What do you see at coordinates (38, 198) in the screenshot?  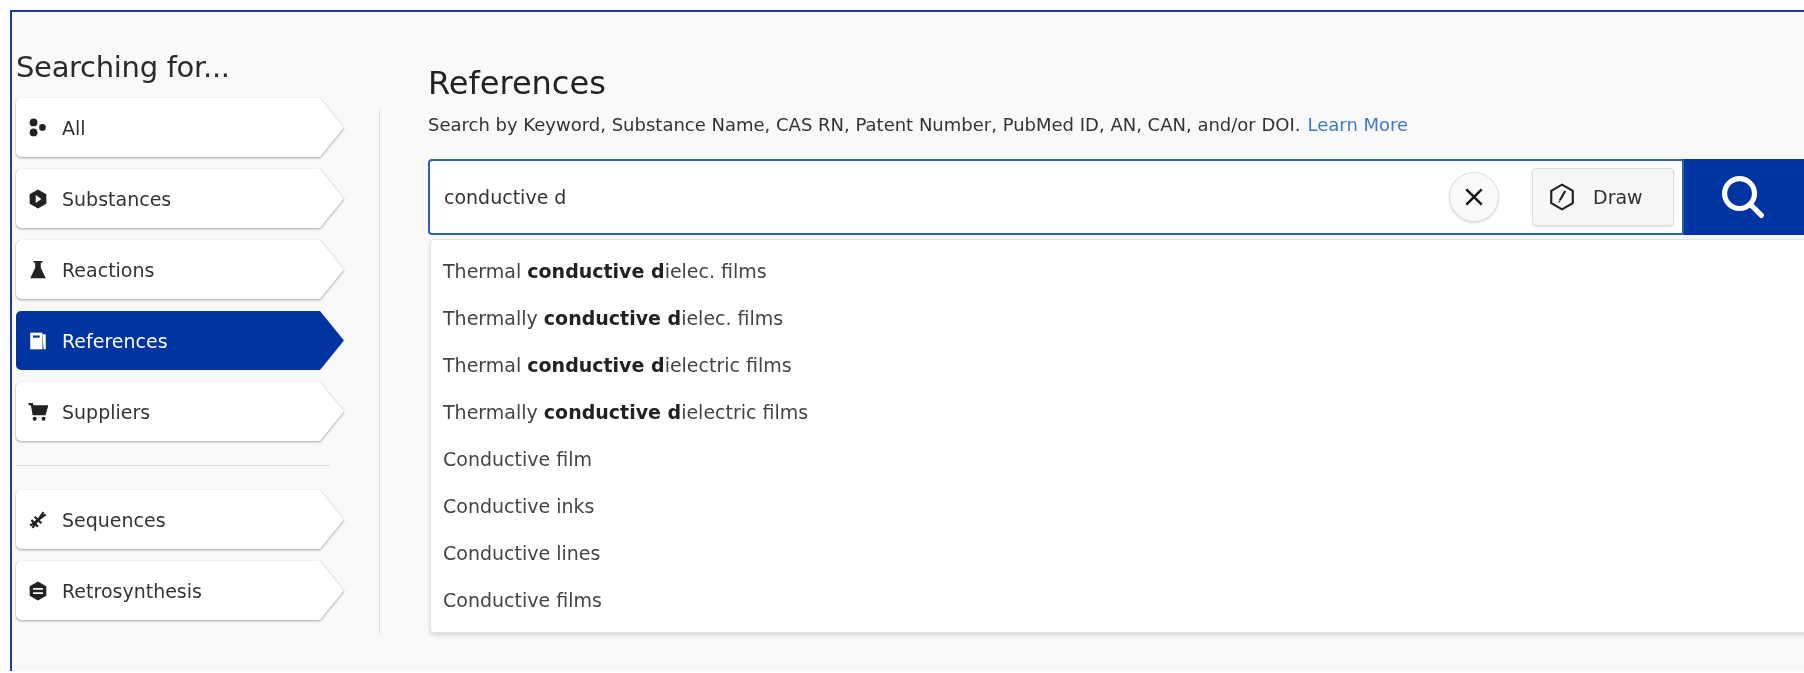 I see `hexagon-icon` at bounding box center [38, 198].